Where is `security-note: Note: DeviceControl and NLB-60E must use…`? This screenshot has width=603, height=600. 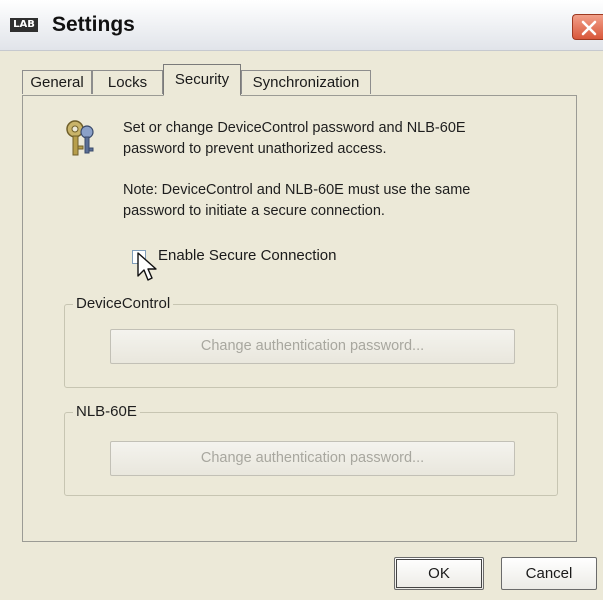
security-note: Note: DeviceControl and NLB-60E must use… is located at coordinates (297, 200).